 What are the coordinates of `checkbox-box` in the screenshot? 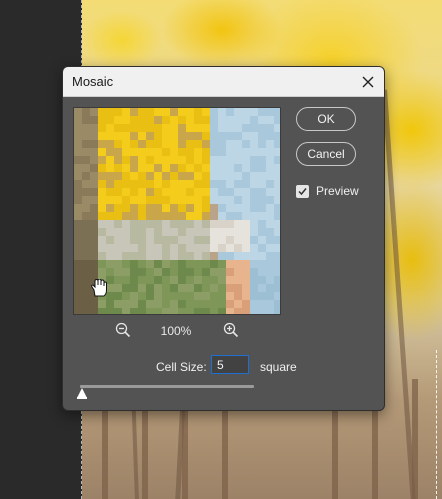 It's located at (302, 191).